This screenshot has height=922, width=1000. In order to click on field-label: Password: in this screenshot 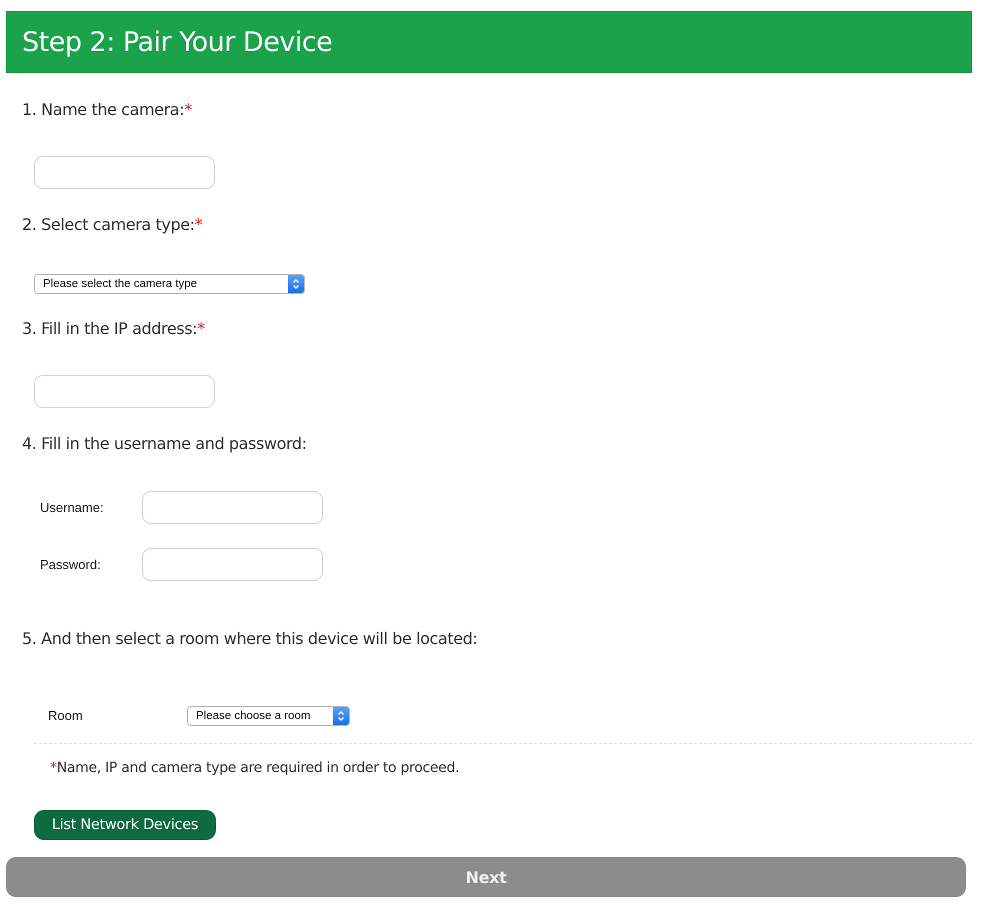, I will do `click(71, 564)`.